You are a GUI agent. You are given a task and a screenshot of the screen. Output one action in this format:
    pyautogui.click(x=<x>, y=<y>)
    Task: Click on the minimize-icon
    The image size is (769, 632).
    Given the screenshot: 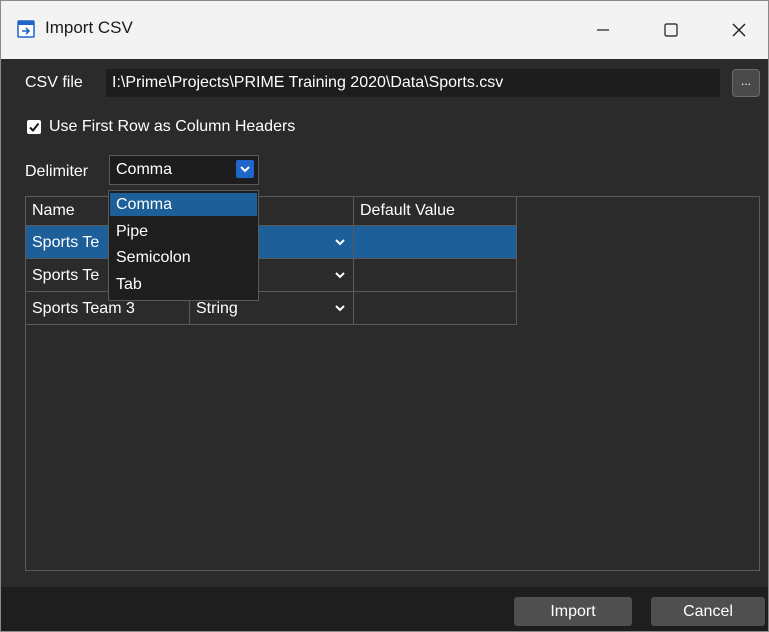 What is the action you would take?
    pyautogui.click(x=603, y=30)
    